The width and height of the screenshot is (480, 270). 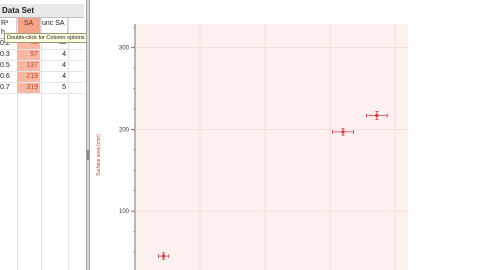 What do you see at coordinates (99, 155) in the screenshot?
I see `y-axis-title: Surface area (cm²)` at bounding box center [99, 155].